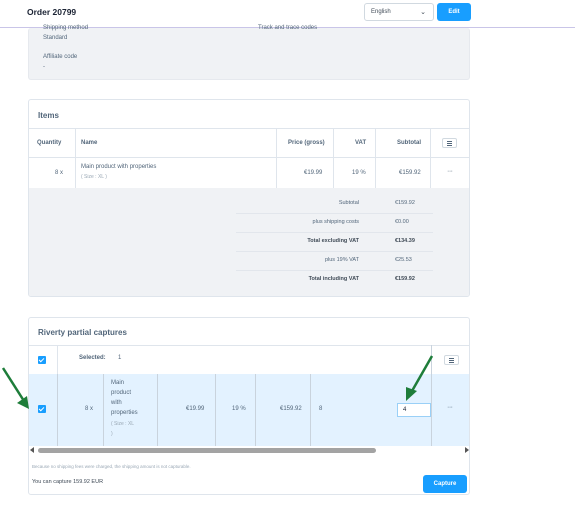  I want to click on affiliate-code-value: -, so click(44, 67).